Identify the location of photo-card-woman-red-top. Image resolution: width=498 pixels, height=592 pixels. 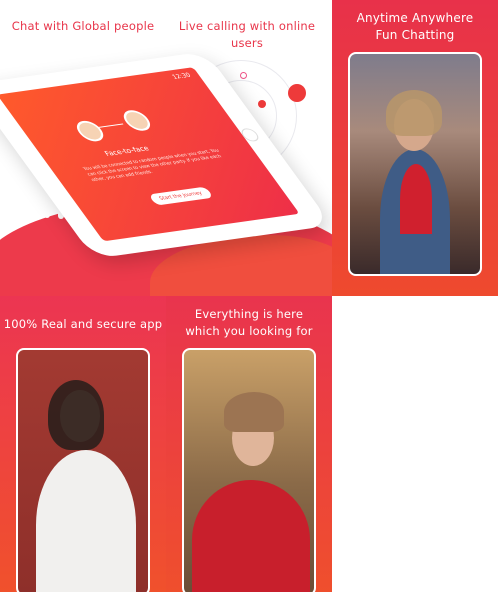
(249, 470).